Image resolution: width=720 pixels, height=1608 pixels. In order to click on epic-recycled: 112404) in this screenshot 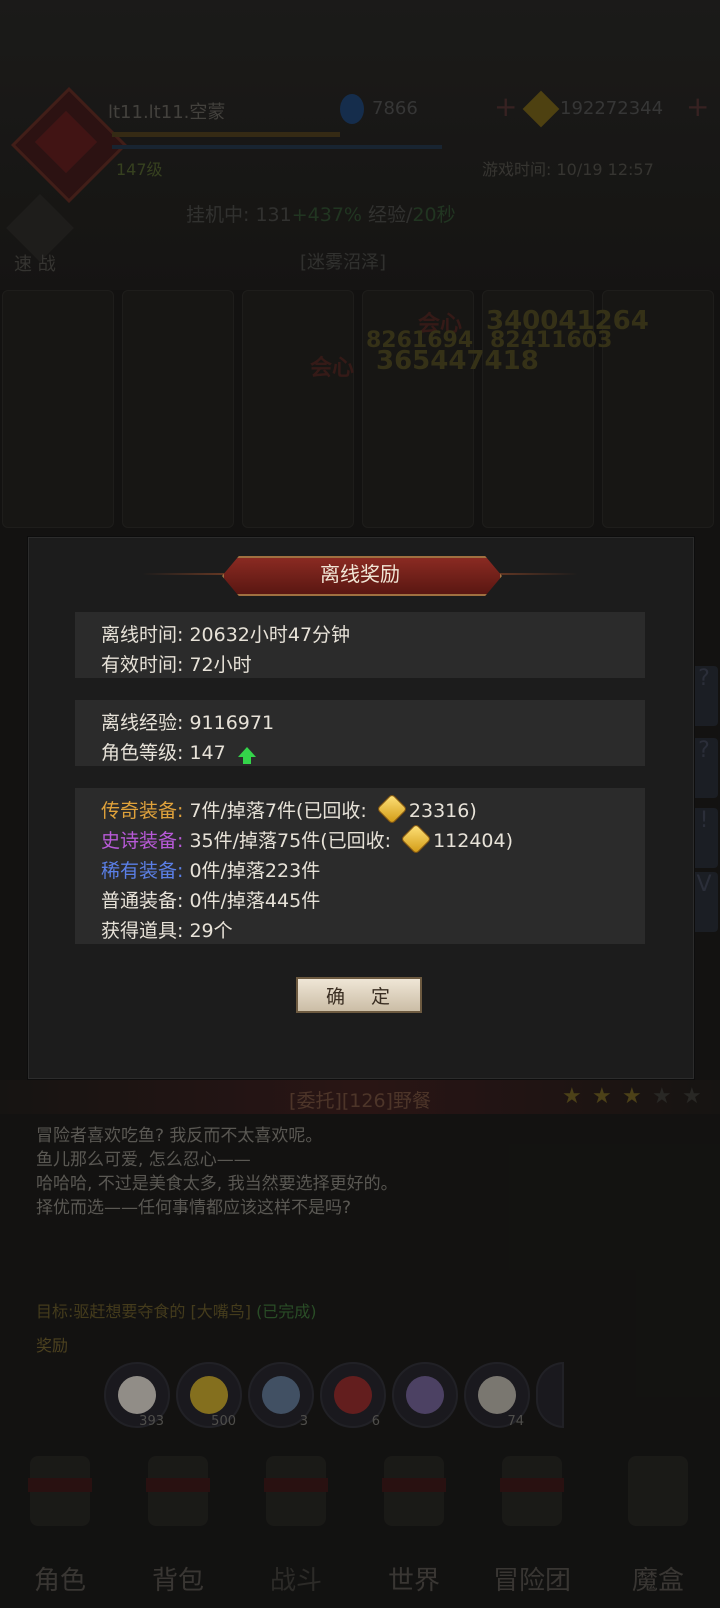, I will do `click(473, 841)`.